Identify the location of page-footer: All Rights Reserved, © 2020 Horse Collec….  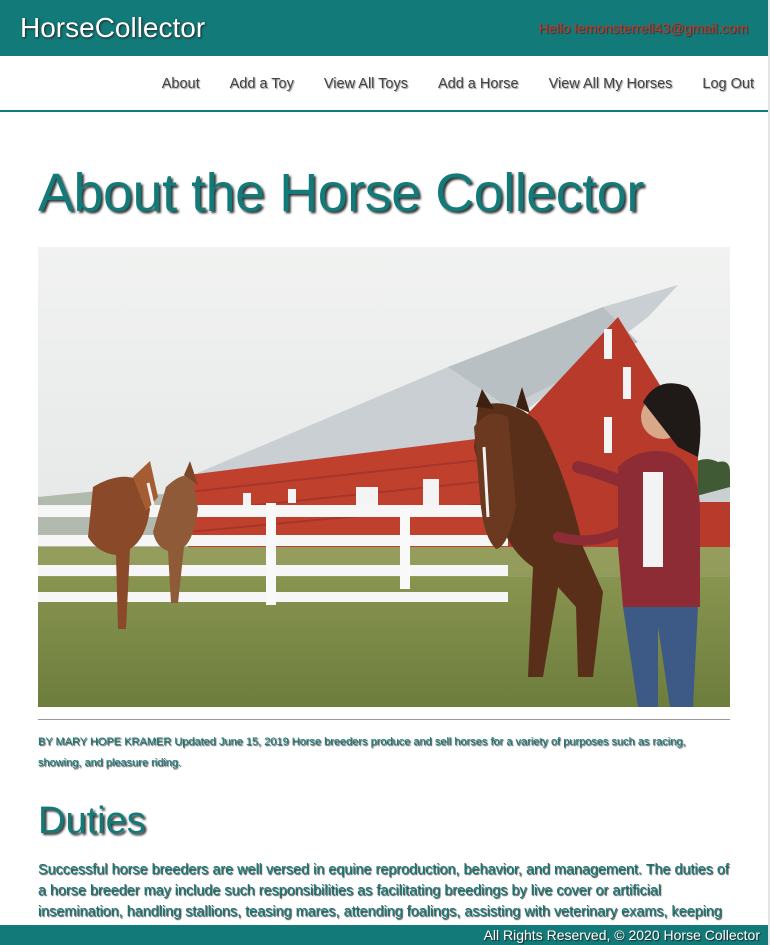
(384, 935).